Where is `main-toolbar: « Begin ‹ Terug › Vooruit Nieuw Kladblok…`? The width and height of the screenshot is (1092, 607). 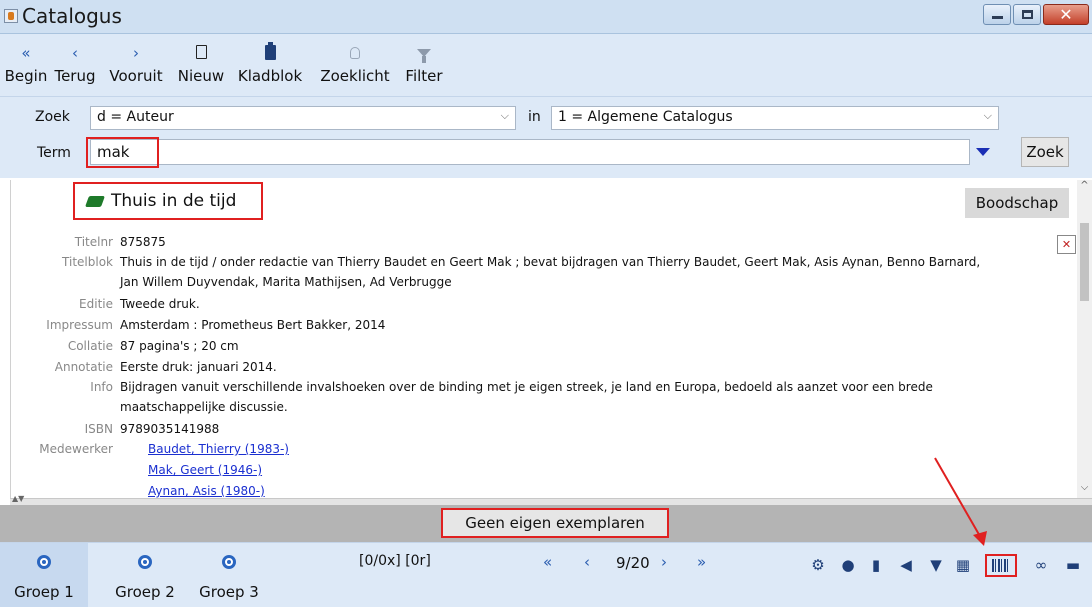 main-toolbar: « Begin ‹ Terug › Vooruit Nieuw Kladblok… is located at coordinates (546, 65).